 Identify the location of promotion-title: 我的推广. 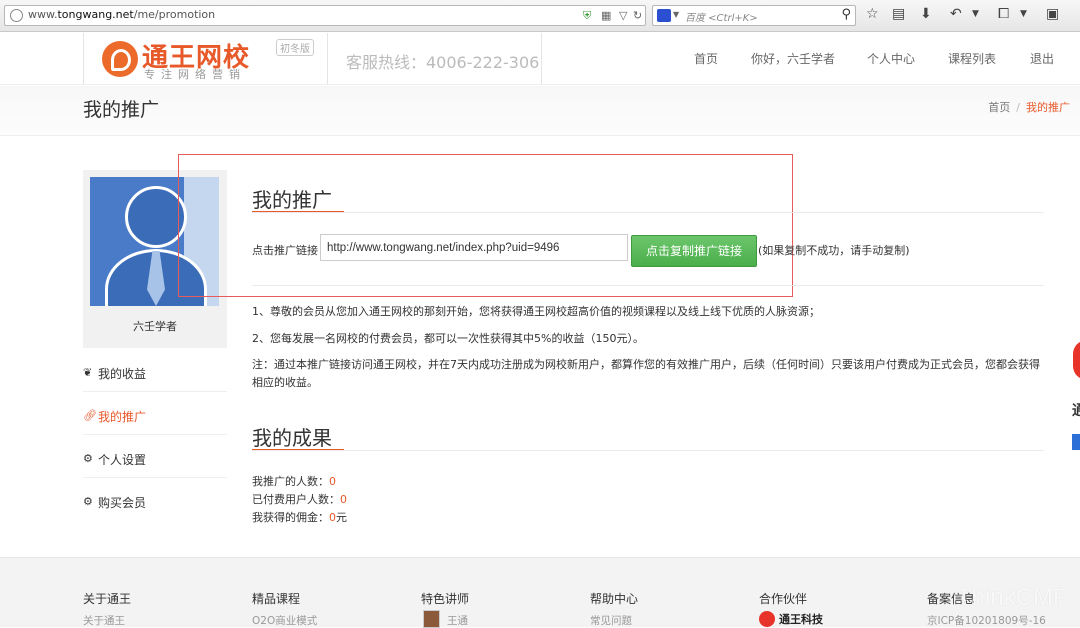
(292, 200).